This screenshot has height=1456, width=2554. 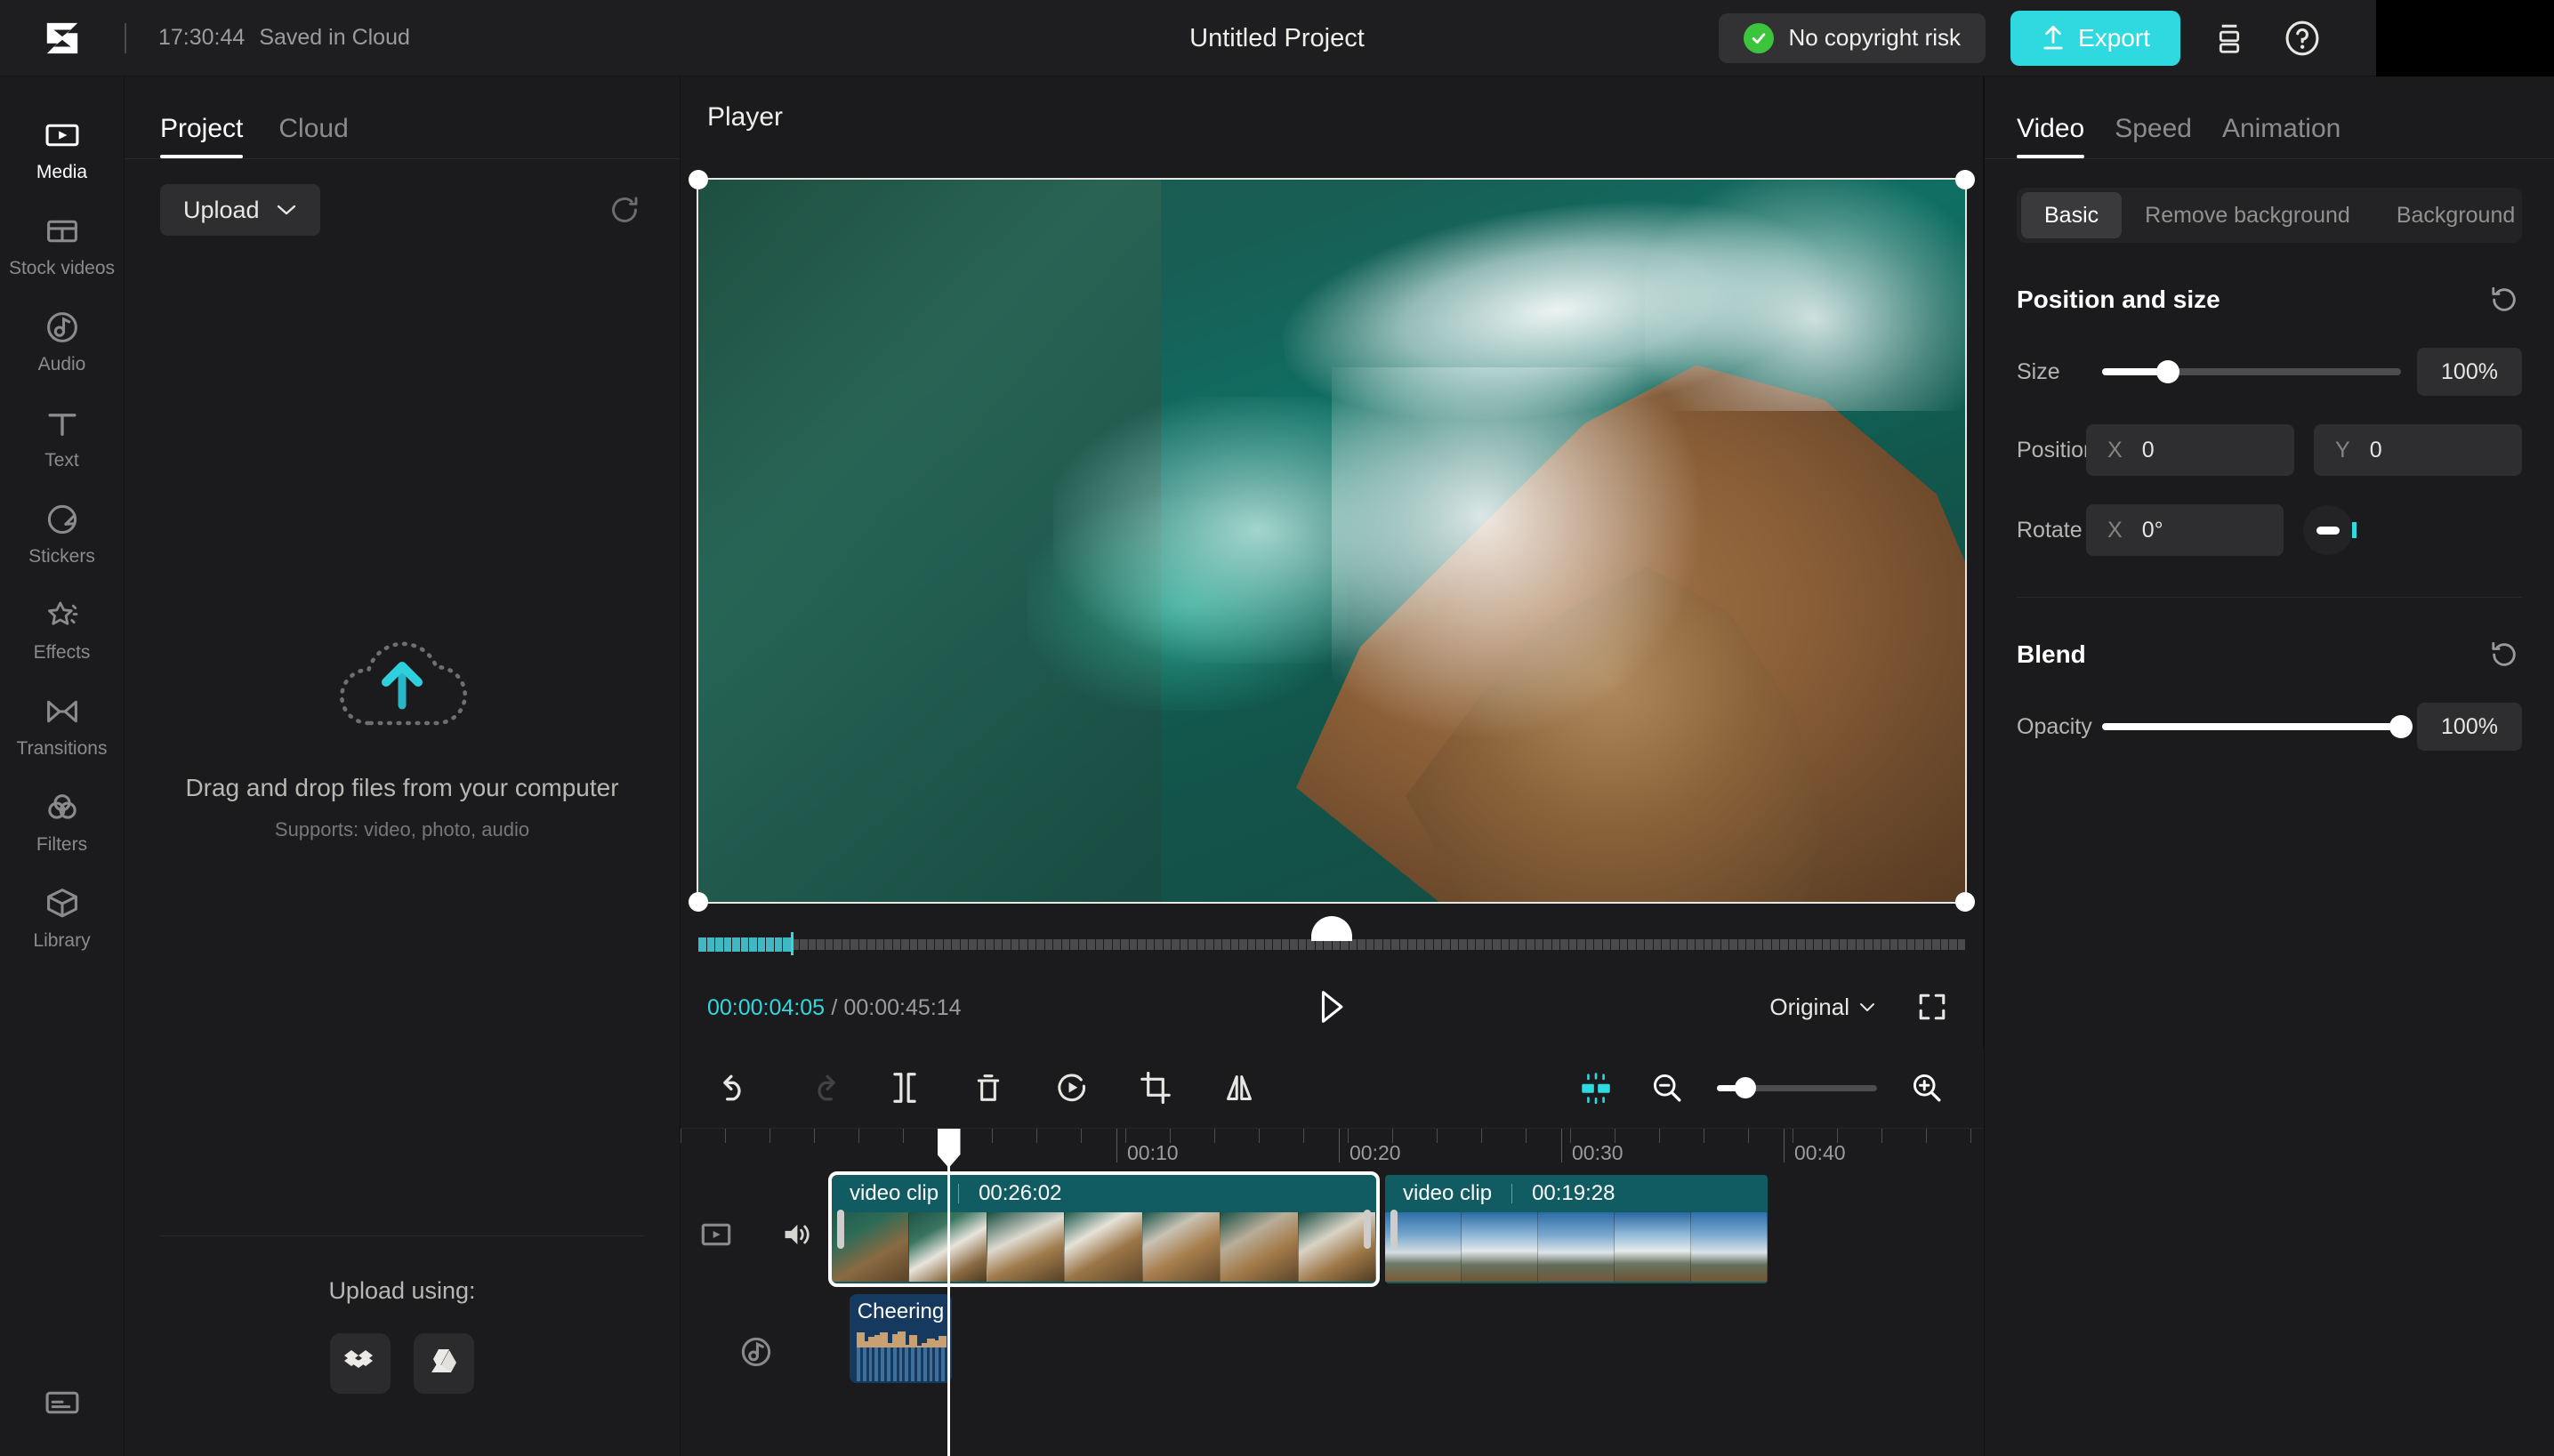 What do you see at coordinates (2229, 38) in the screenshot?
I see `layout-icon` at bounding box center [2229, 38].